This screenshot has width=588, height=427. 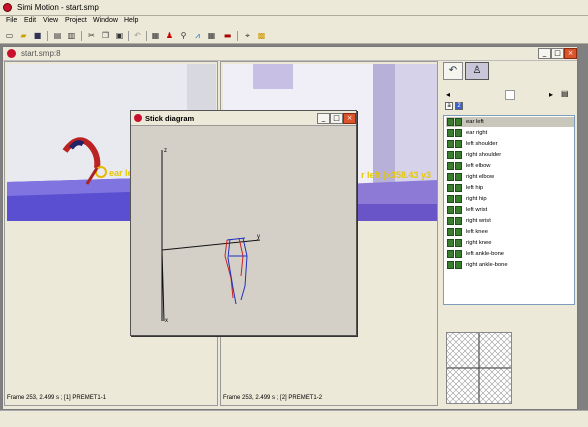 What do you see at coordinates (11, 20) in the screenshot?
I see `menu-file: File` at bounding box center [11, 20].